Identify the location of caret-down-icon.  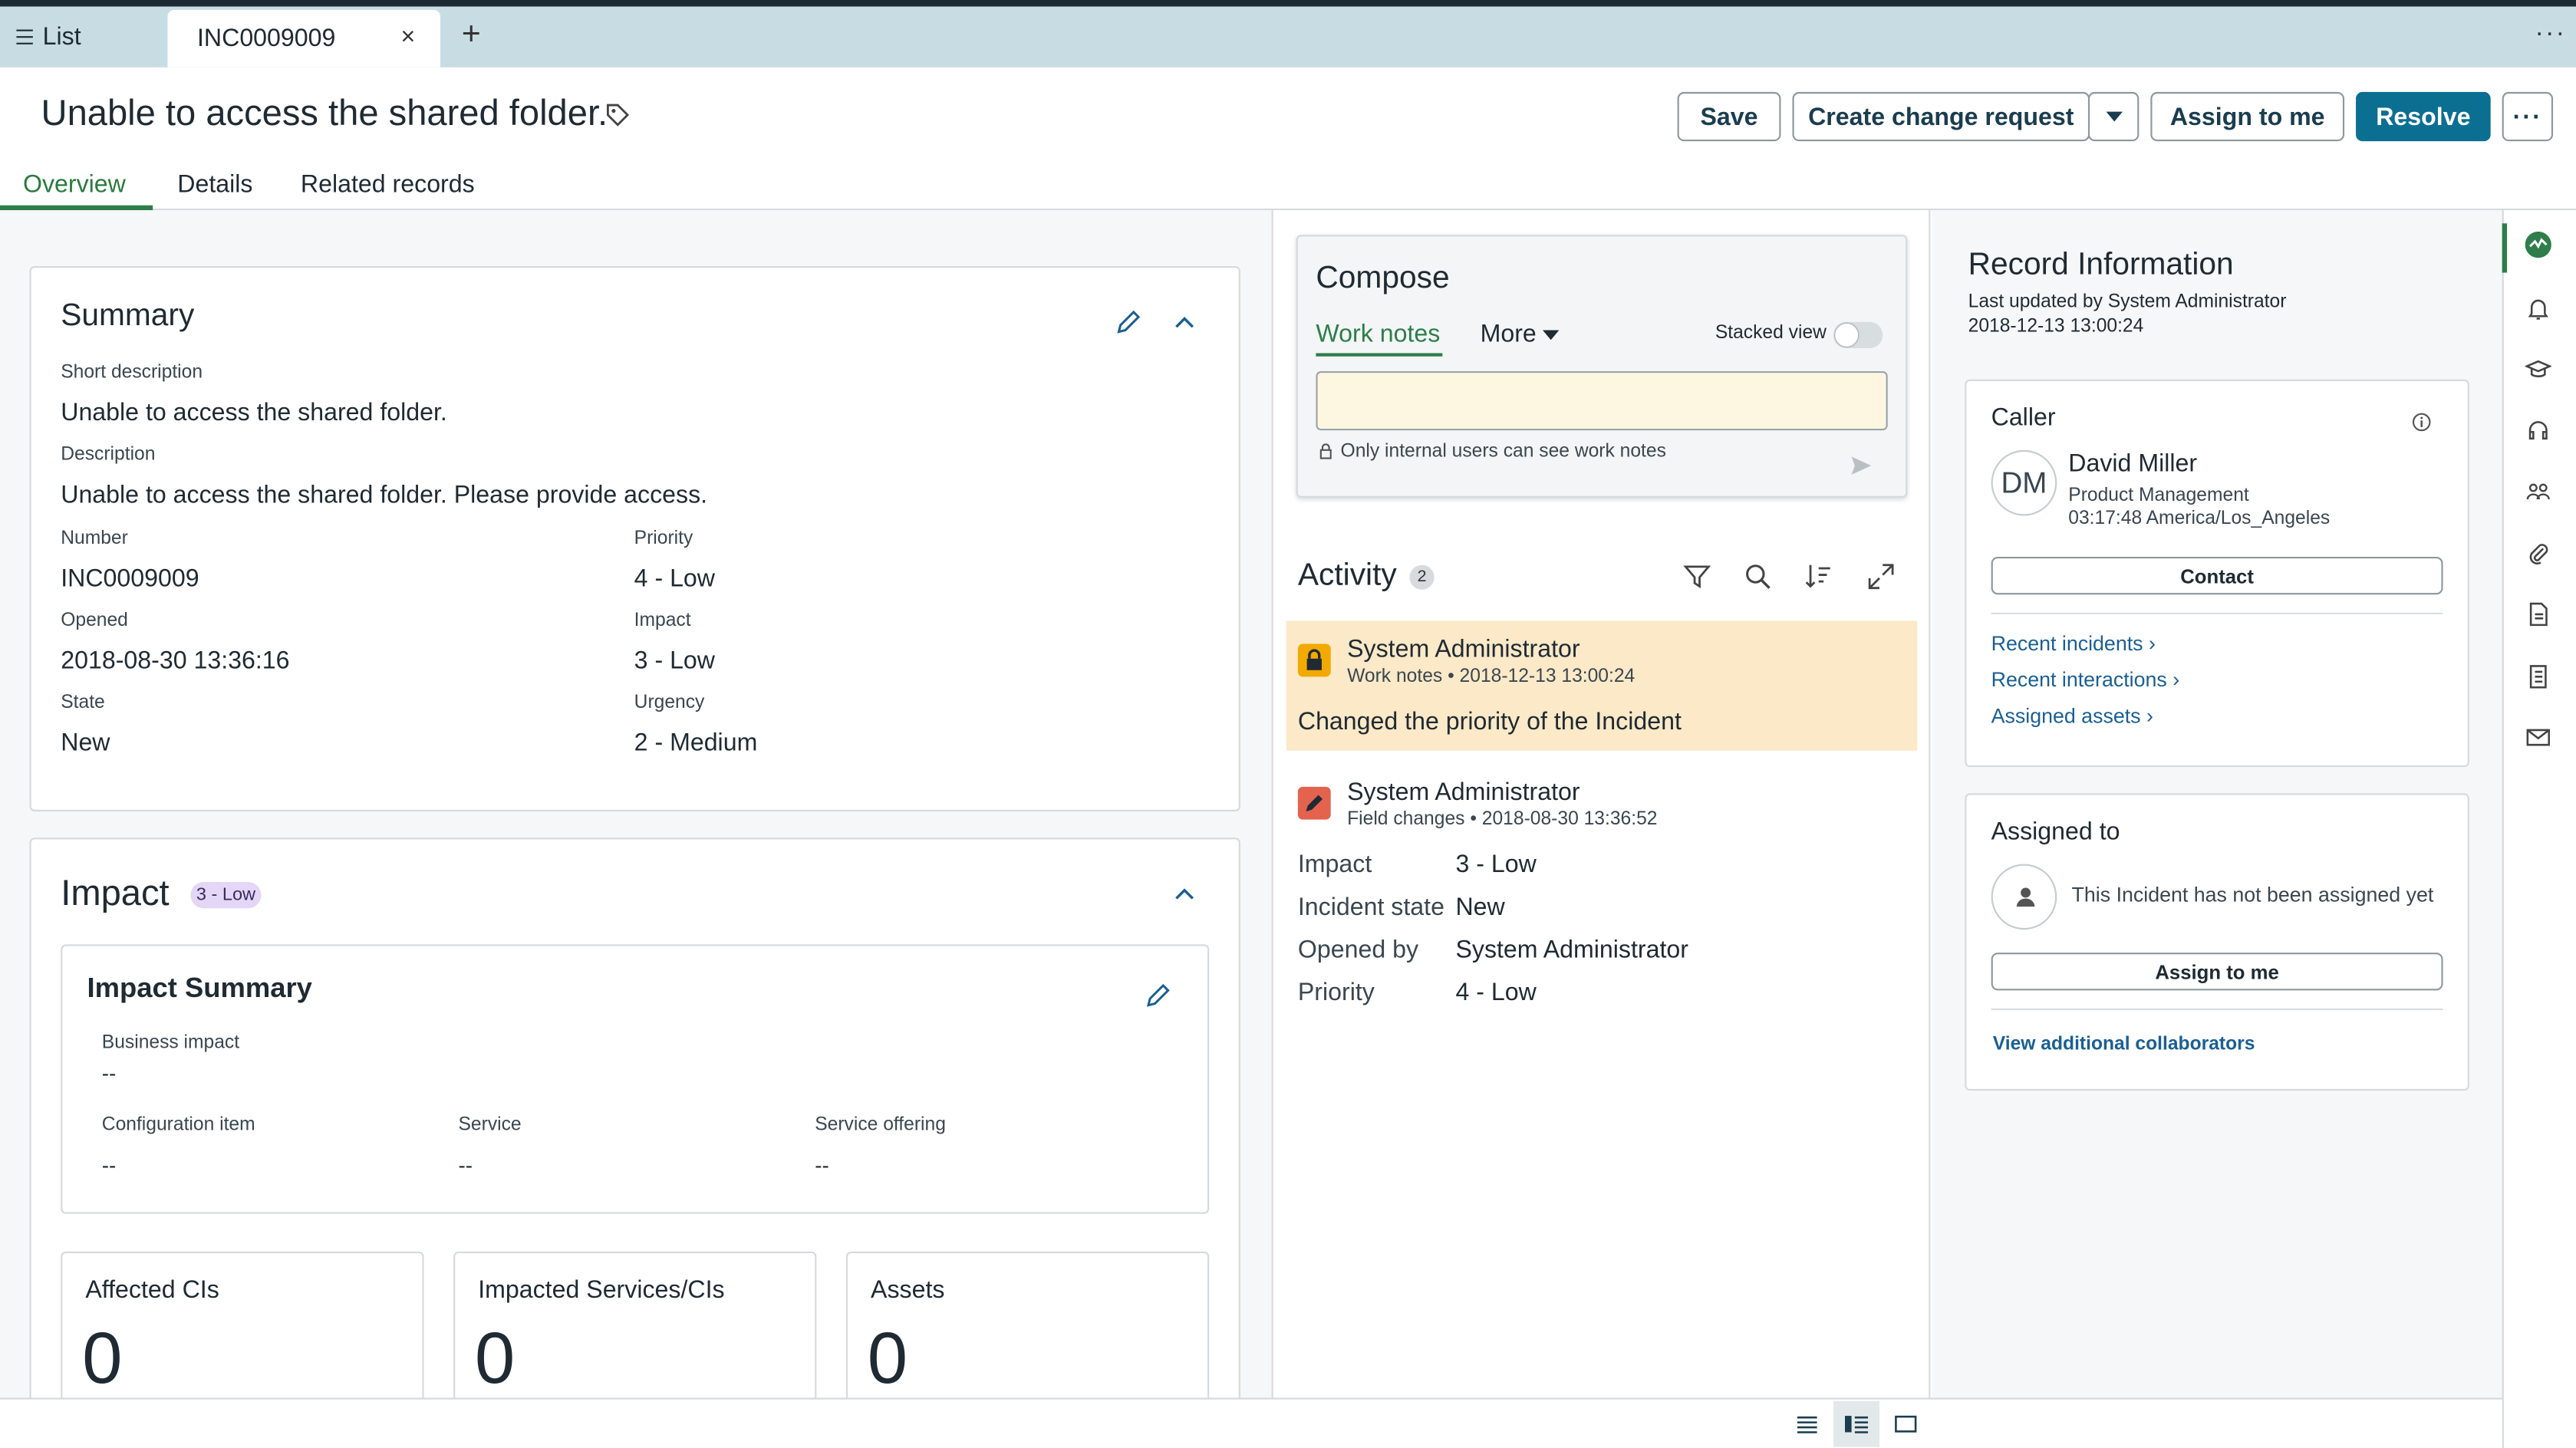
(2113, 116).